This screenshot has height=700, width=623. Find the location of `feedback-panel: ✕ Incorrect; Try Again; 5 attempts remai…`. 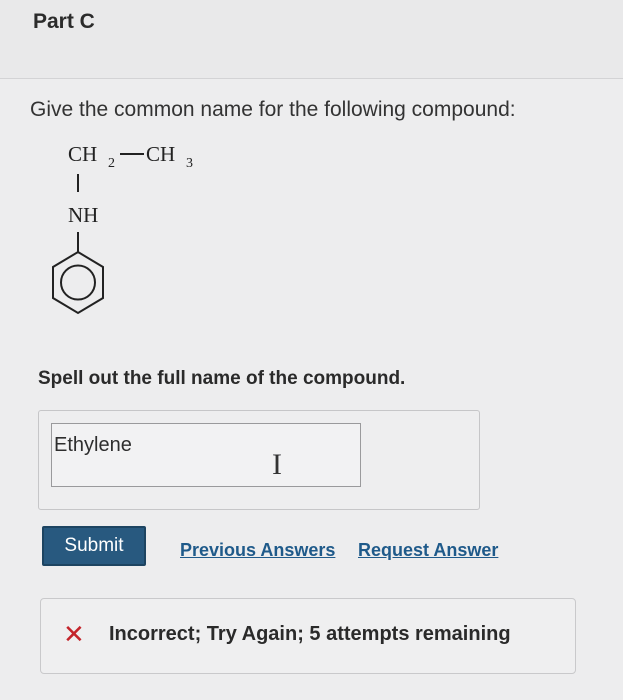

feedback-panel: ✕ Incorrect; Try Again; 5 attempts remai… is located at coordinates (308, 636).